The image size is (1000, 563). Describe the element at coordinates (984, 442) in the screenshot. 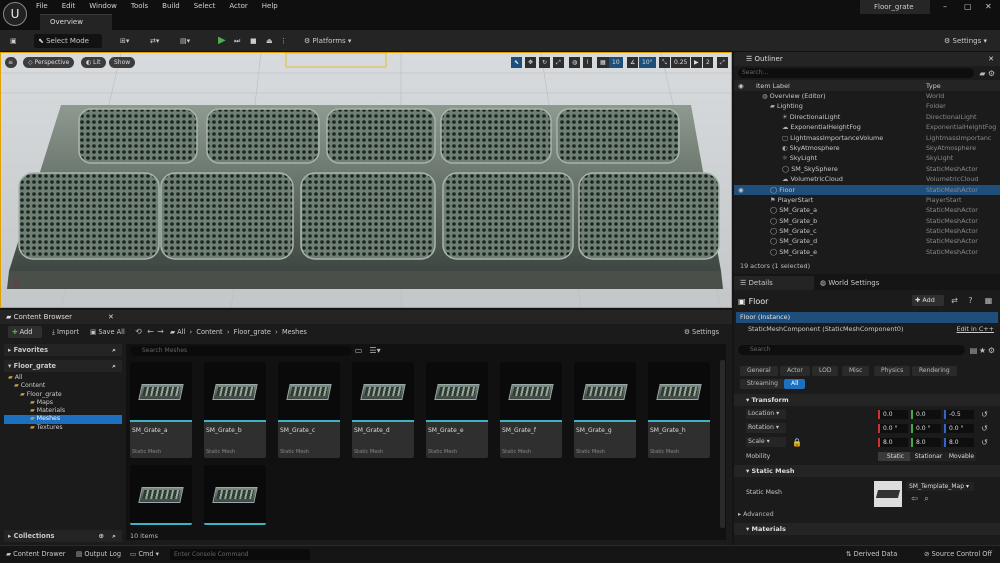

I see `reset-scale-icon: ↺` at that location.